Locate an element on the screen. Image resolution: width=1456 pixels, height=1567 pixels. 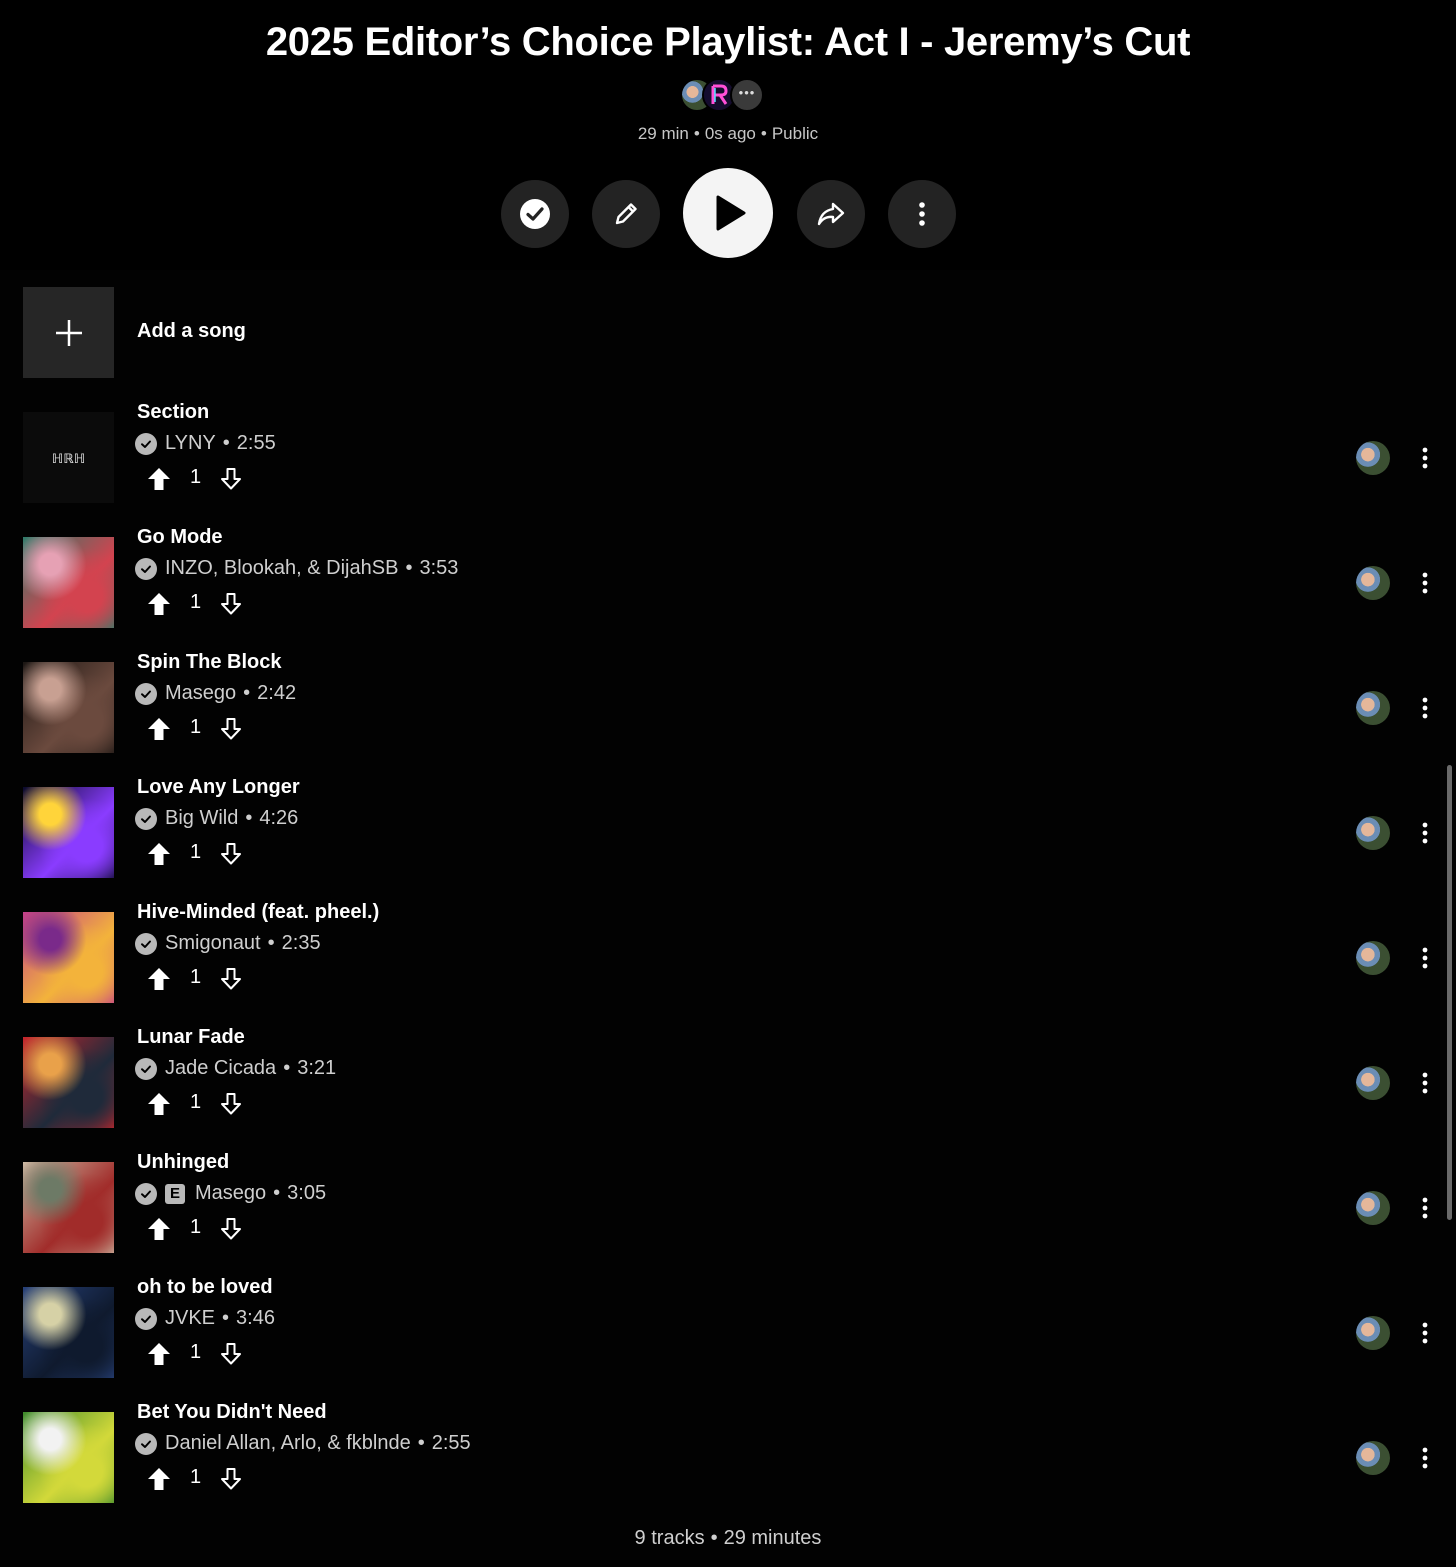
share-button is located at coordinates (831, 214).